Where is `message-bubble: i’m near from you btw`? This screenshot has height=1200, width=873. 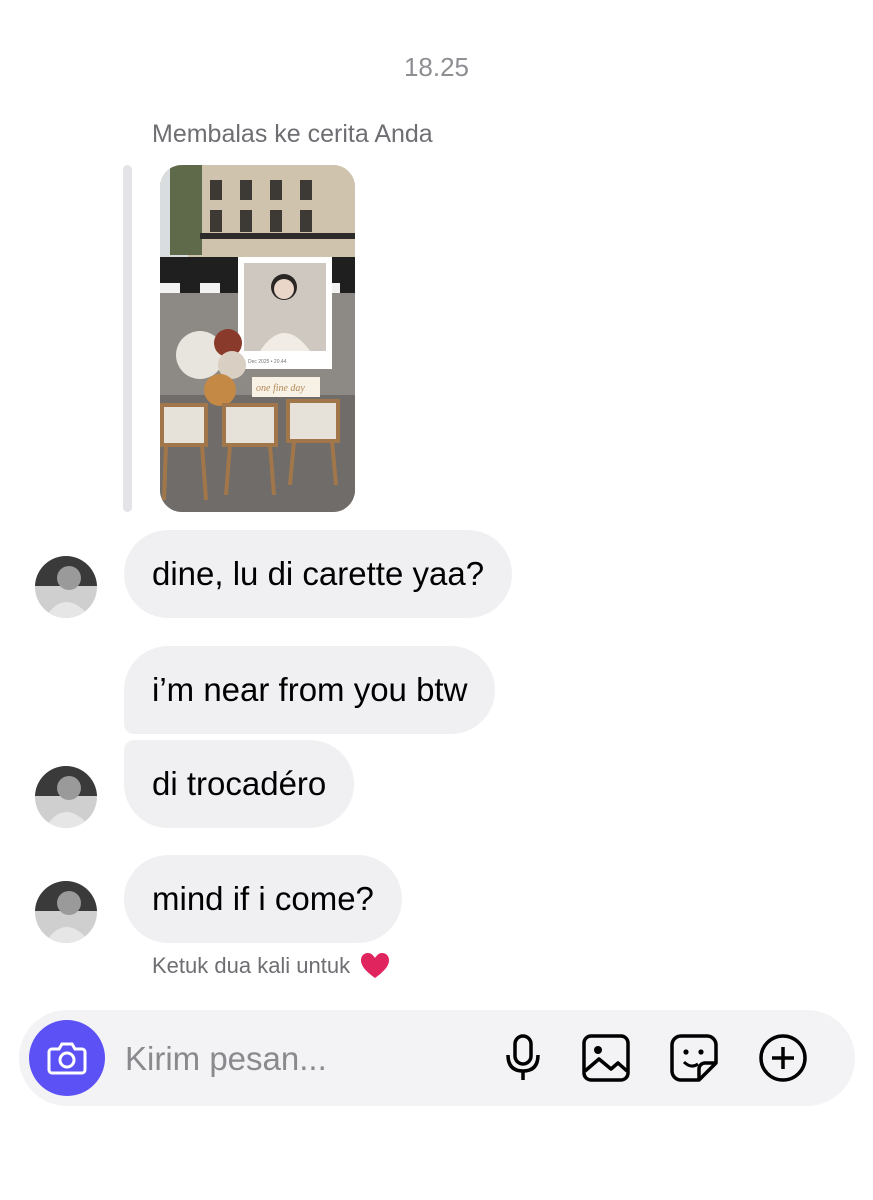
message-bubble: i’m near from you btw is located at coordinates (310, 690).